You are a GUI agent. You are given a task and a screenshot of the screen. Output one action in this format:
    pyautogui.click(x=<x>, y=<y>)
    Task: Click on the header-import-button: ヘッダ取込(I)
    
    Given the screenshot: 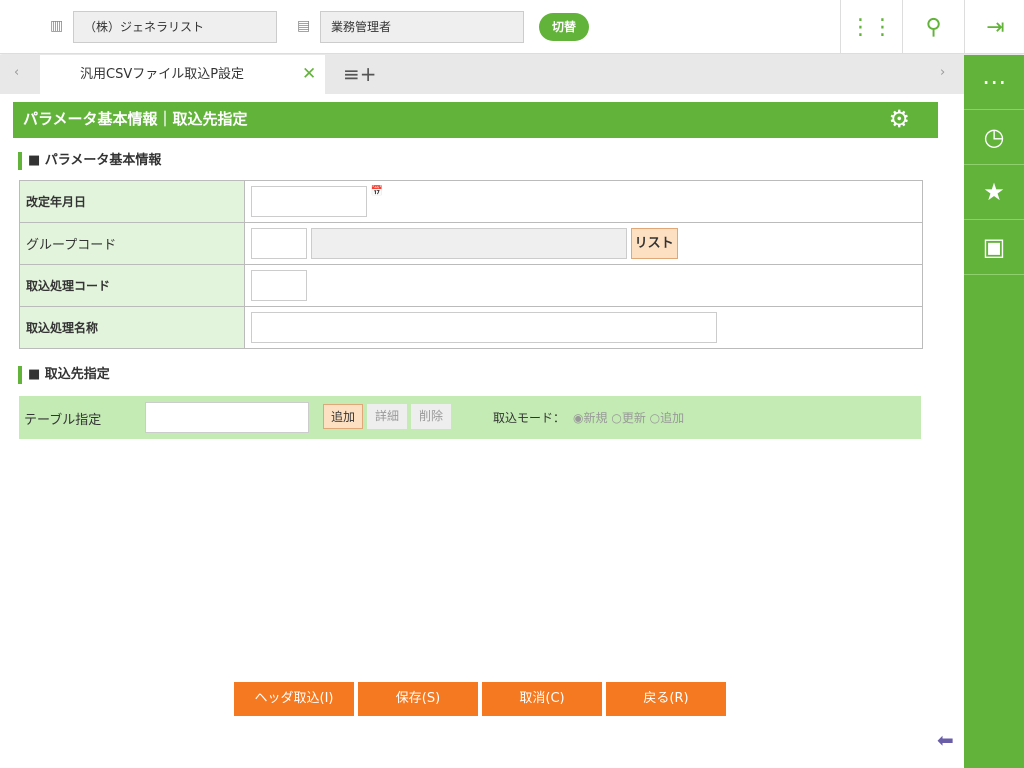 What is the action you would take?
    pyautogui.click(x=294, y=699)
    